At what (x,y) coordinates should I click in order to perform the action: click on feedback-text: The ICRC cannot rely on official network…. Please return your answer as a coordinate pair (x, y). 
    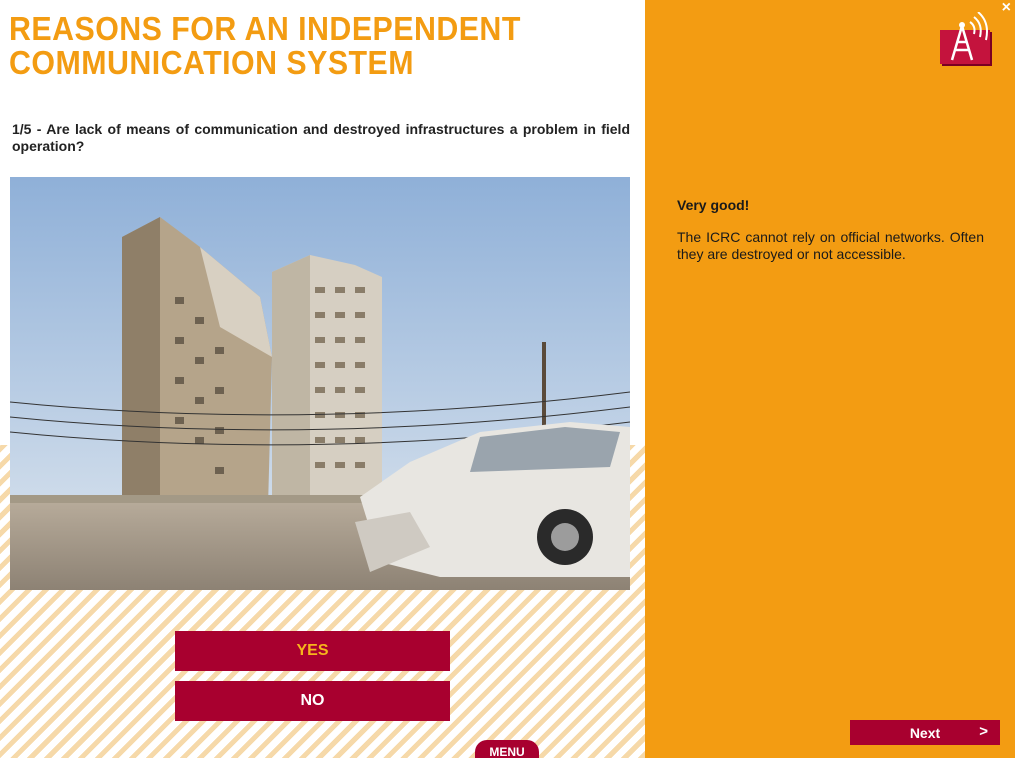
    Looking at the image, I should click on (830, 245).